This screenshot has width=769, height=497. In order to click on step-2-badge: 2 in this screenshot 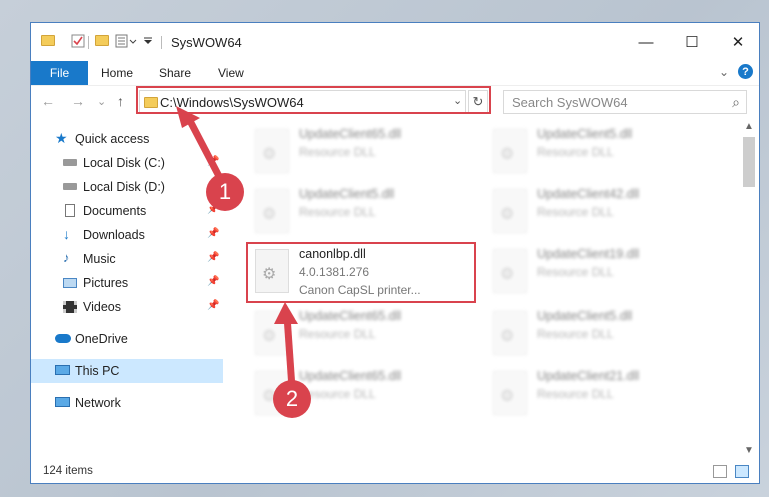, I will do `click(292, 399)`.